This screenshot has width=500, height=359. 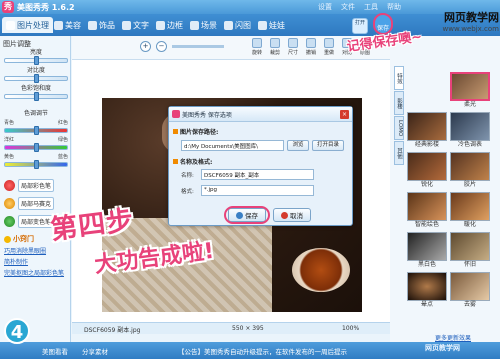 I want to click on slider-min-label: 洋红, so click(x=9, y=140).